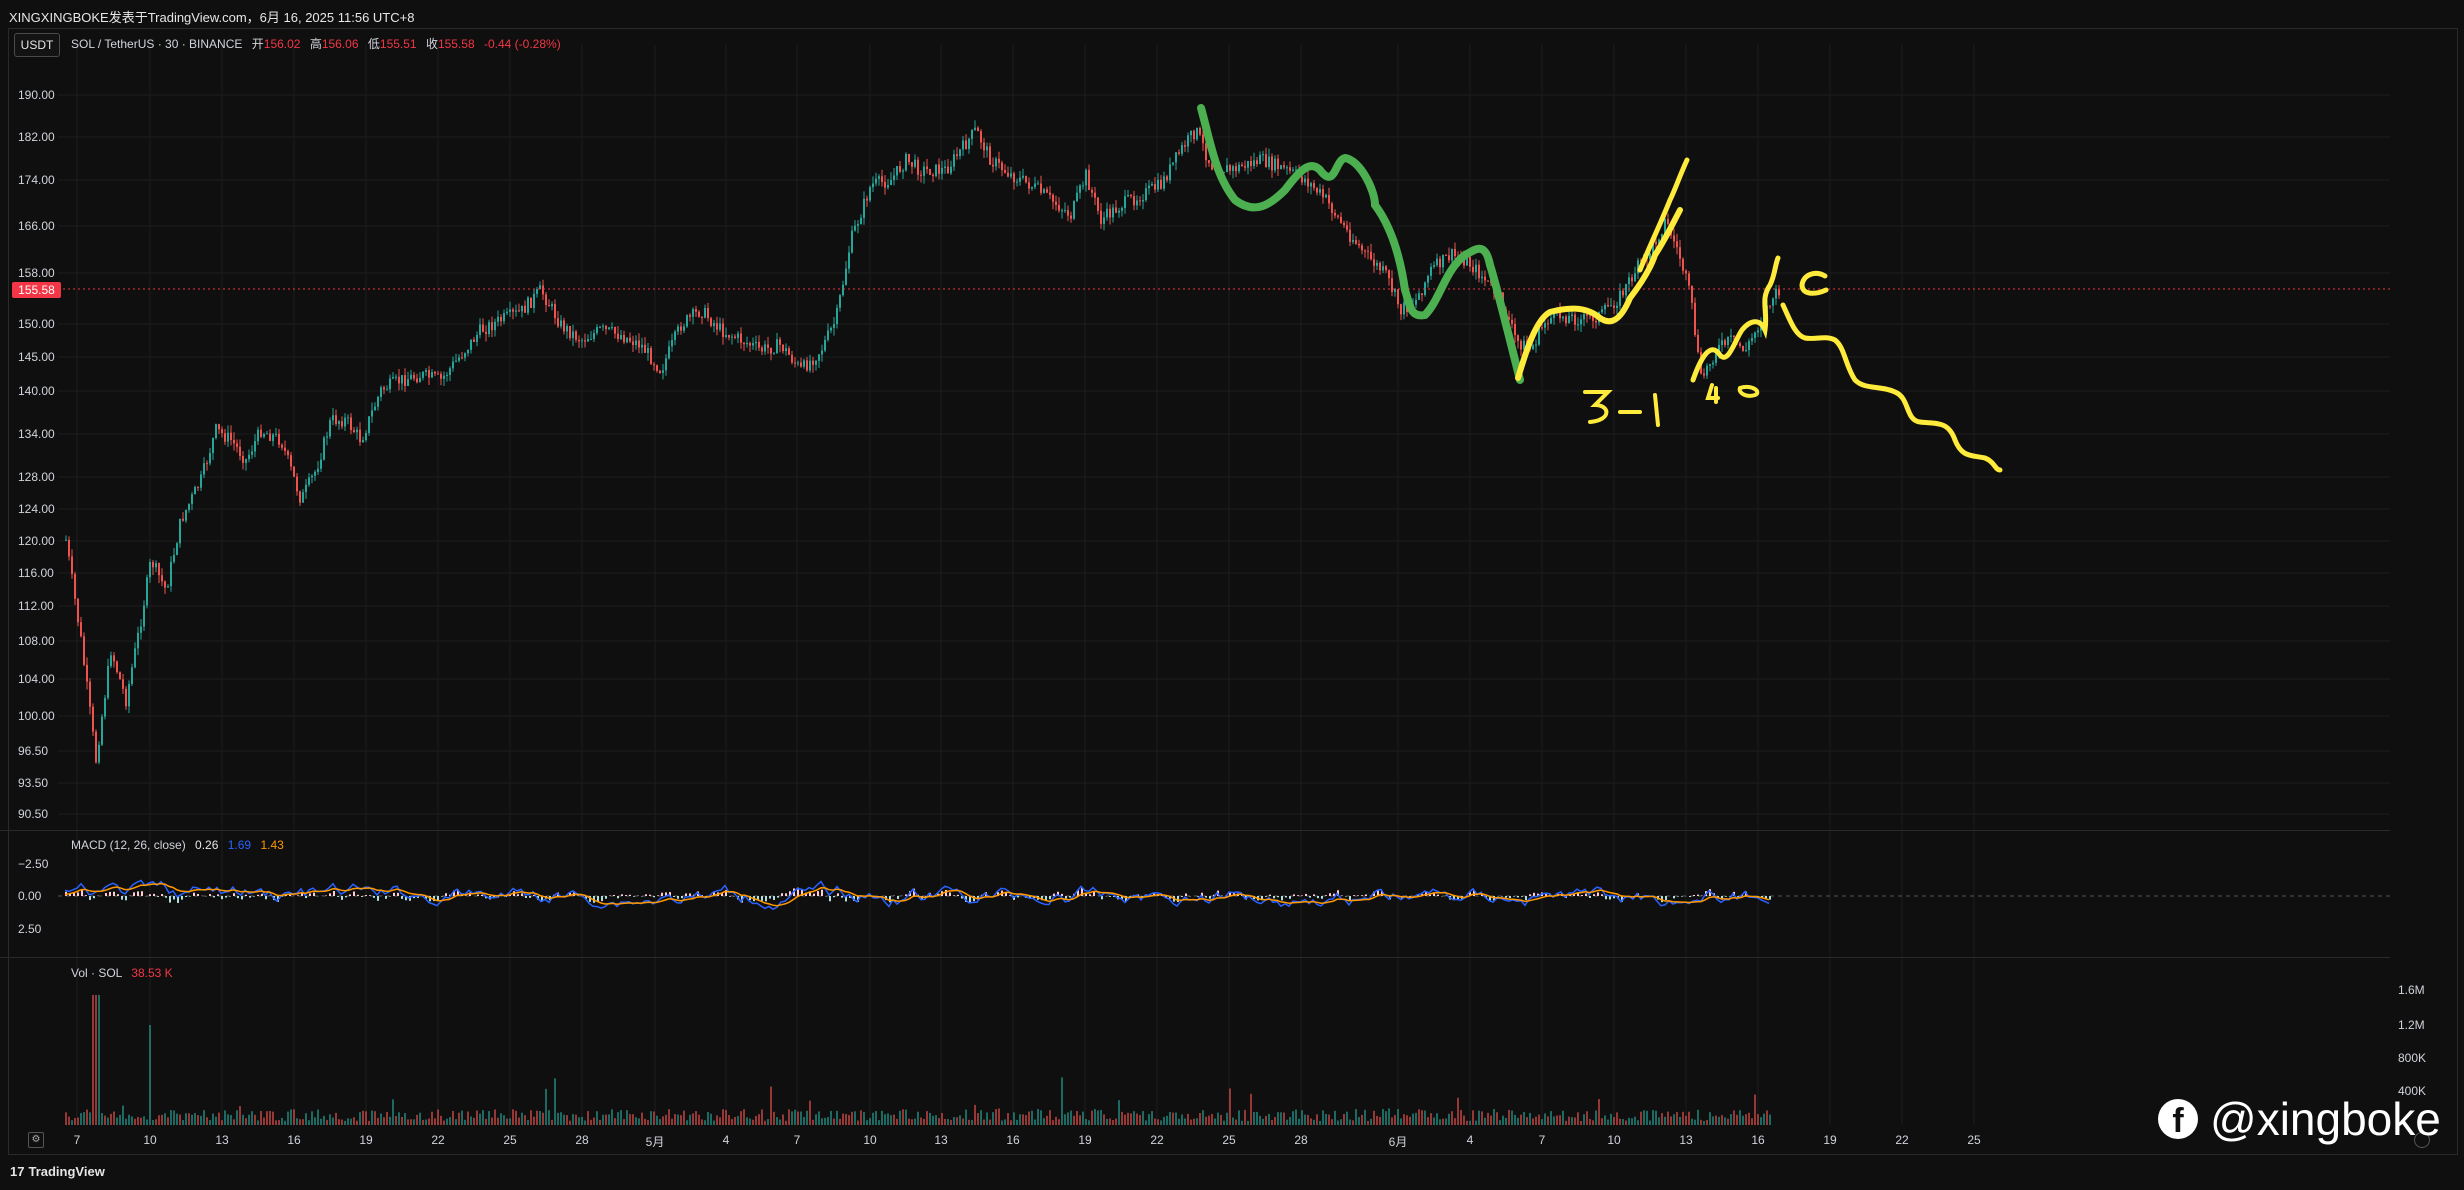 The width and height of the screenshot is (2464, 1190). Describe the element at coordinates (655, 1142) in the screenshot. I see `time-axis-label: 5月` at that location.